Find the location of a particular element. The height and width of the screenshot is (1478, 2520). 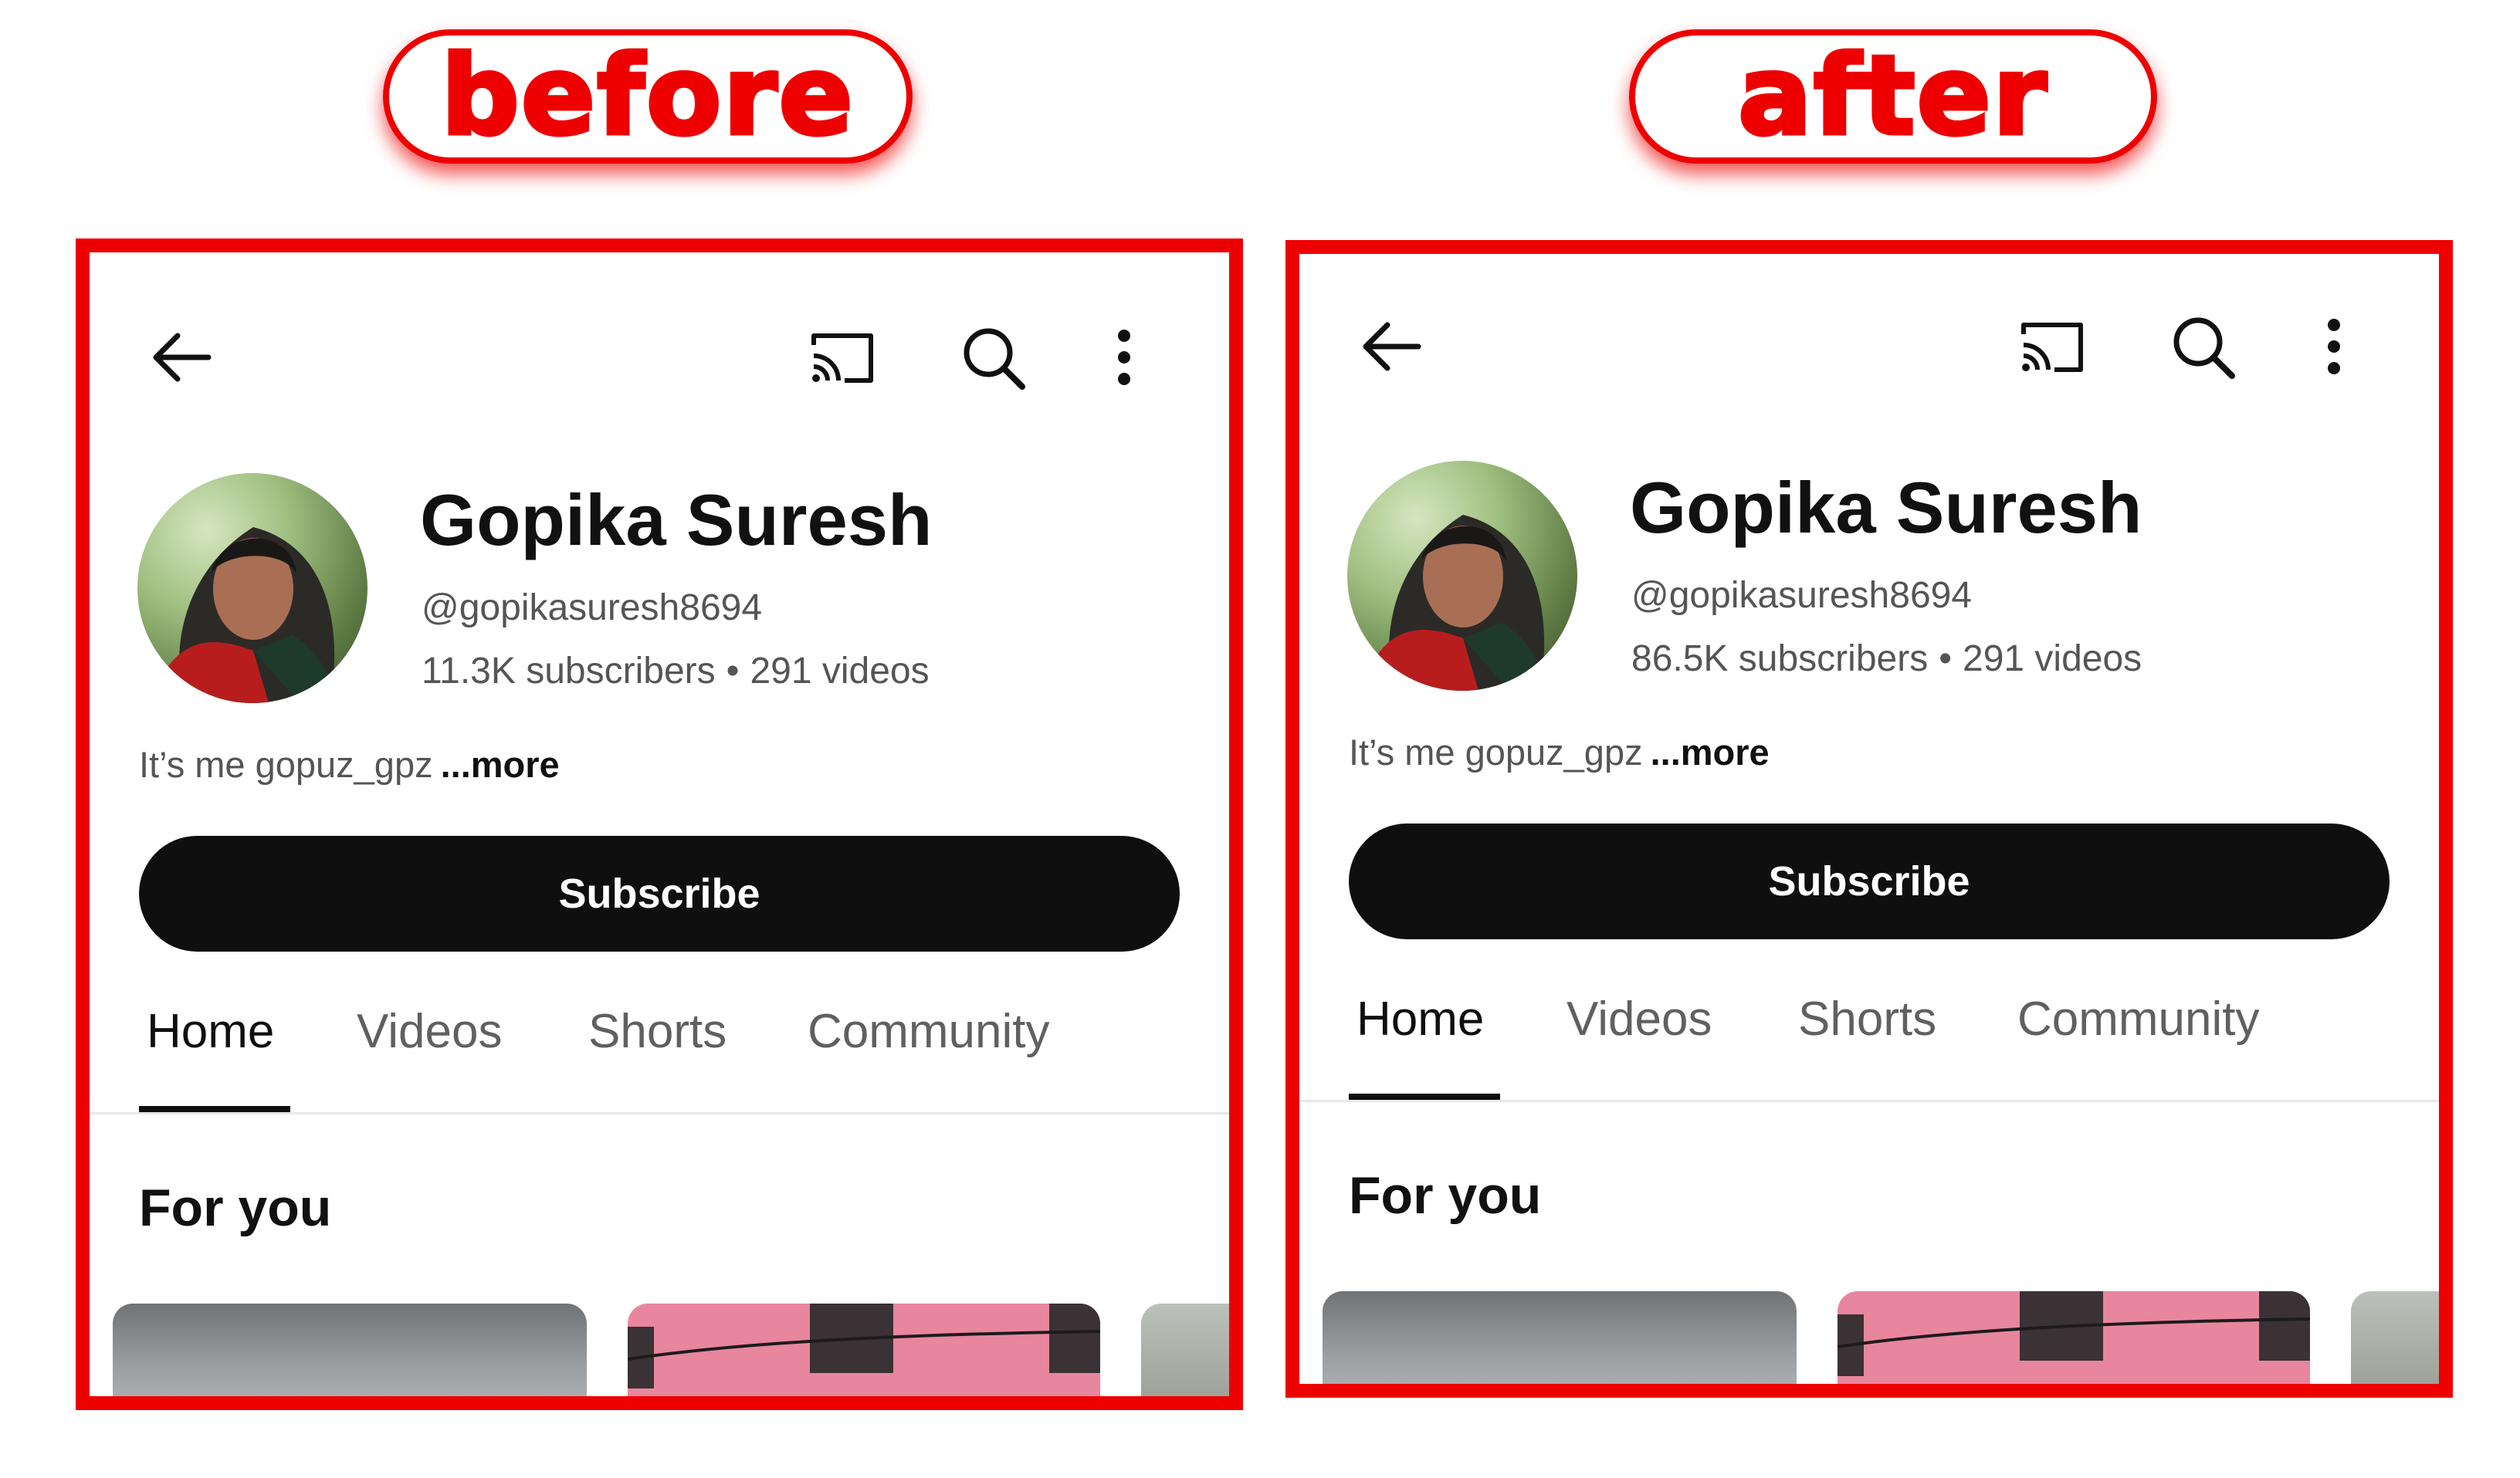

subscriber-count: 86.5K subscribers is located at coordinates (1780, 658).